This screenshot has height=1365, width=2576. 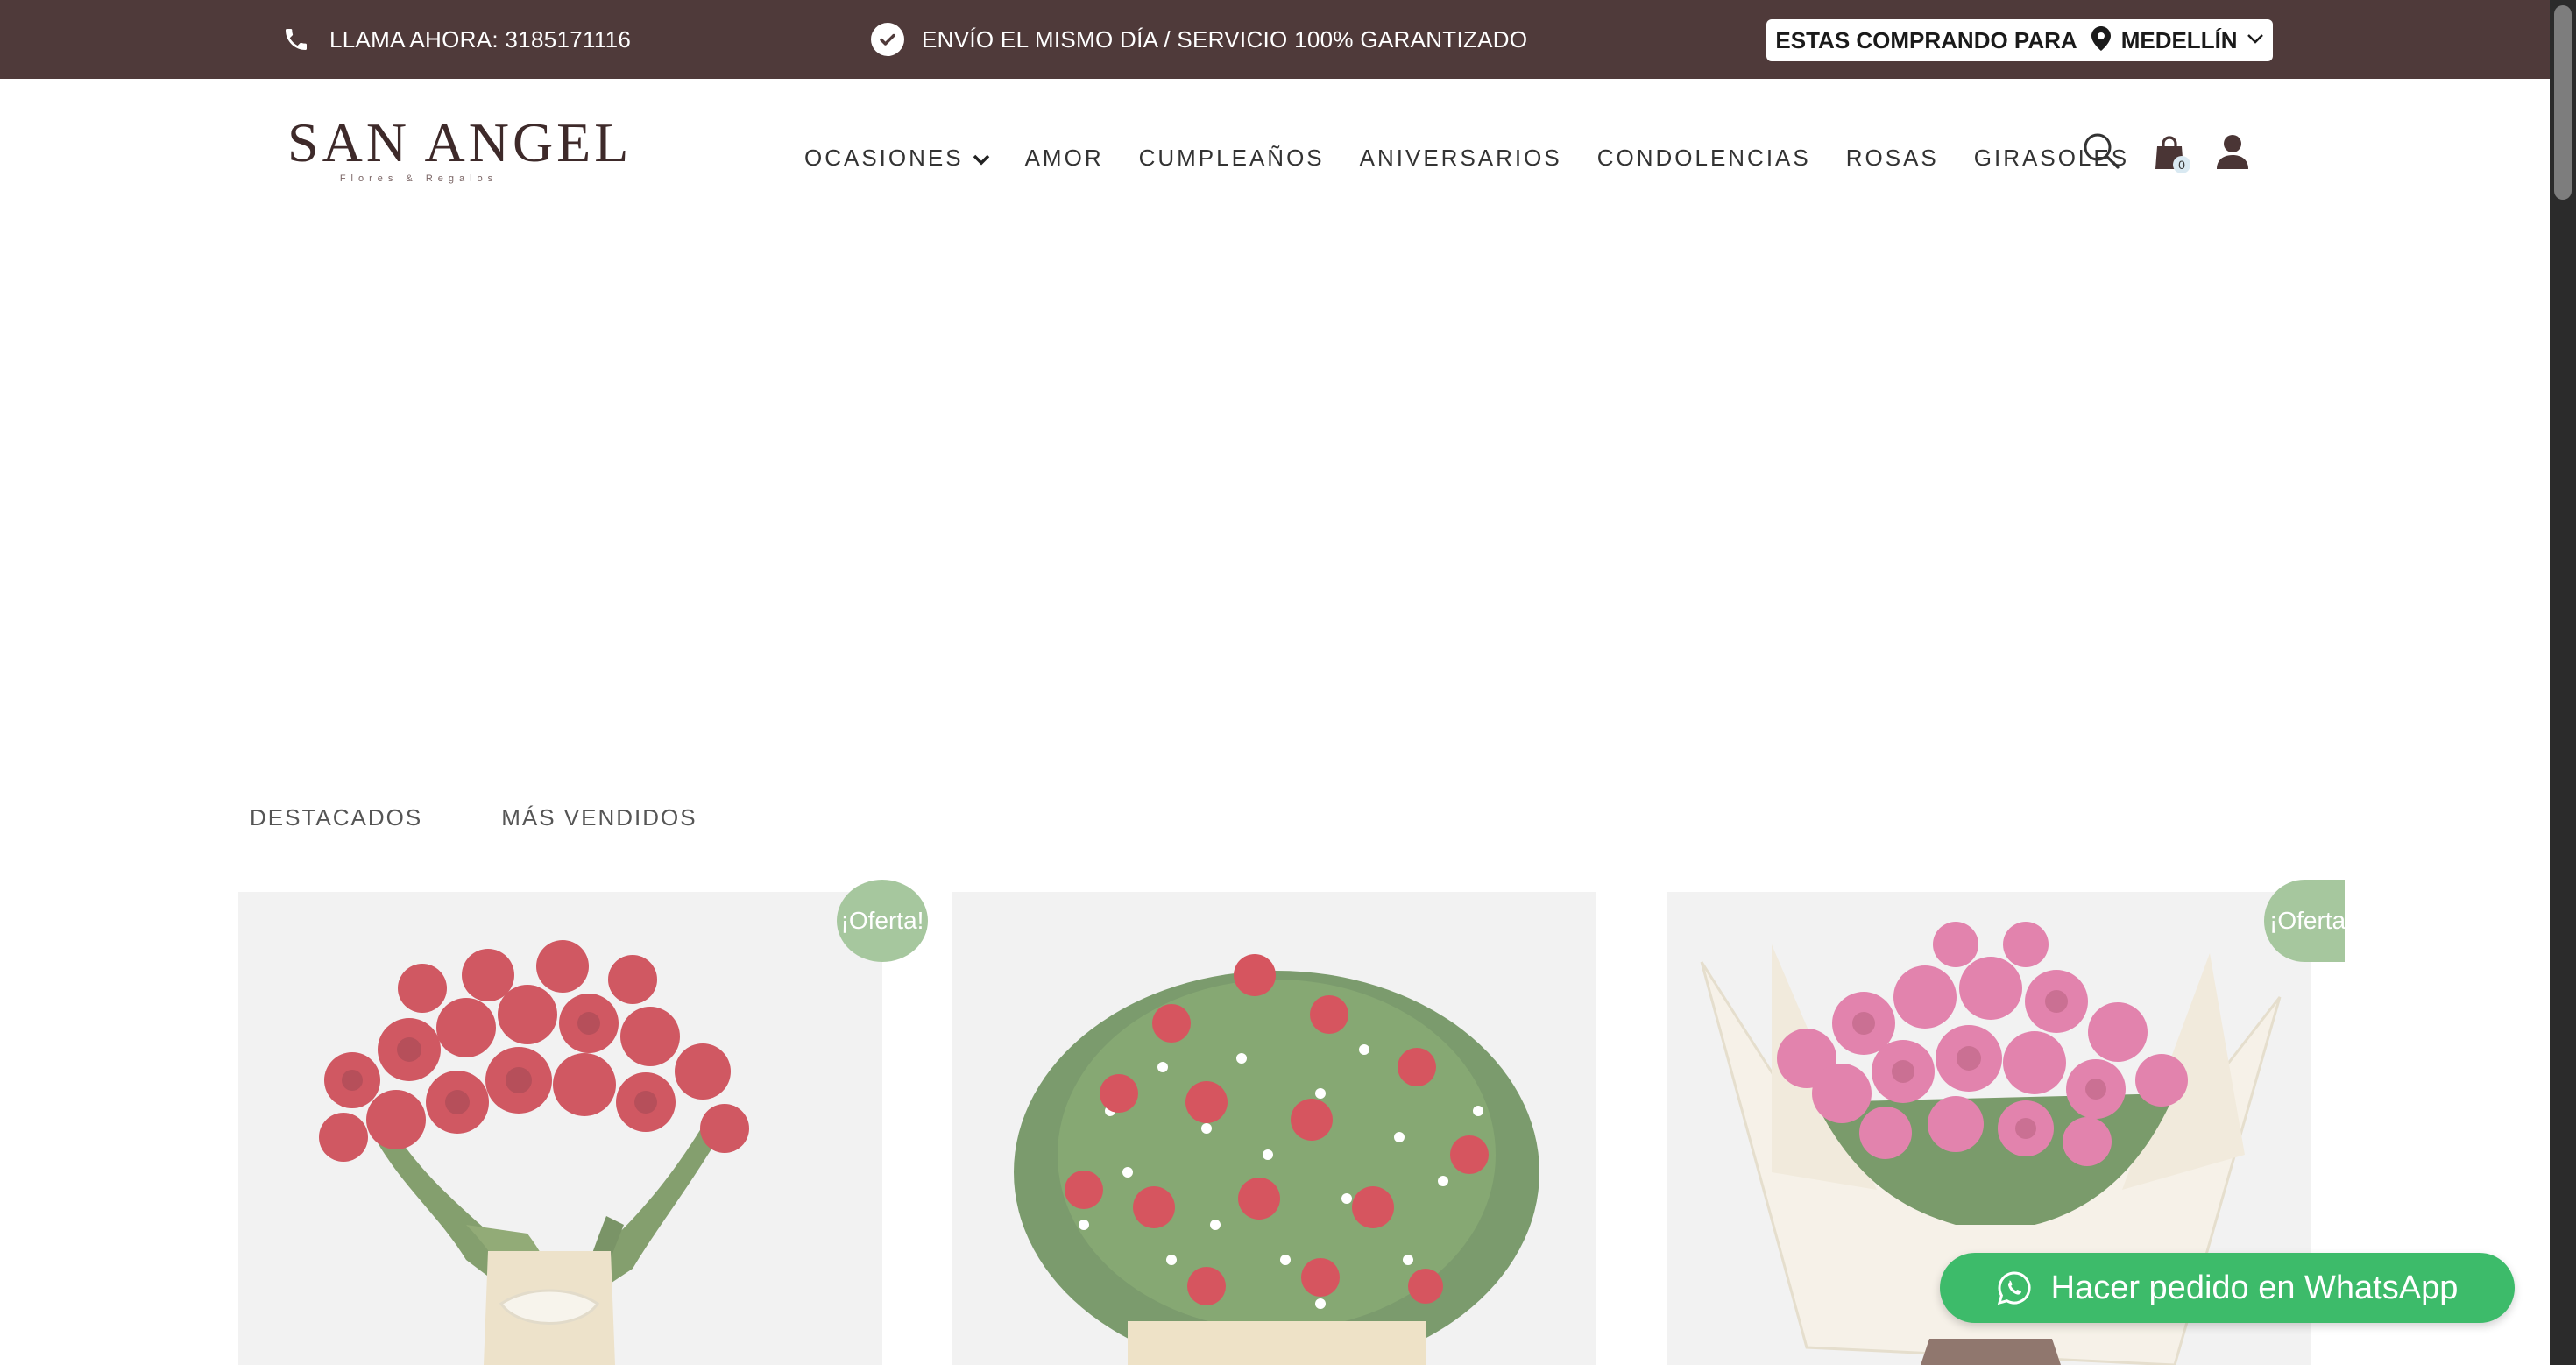 I want to click on search-button, so click(x=2101, y=151).